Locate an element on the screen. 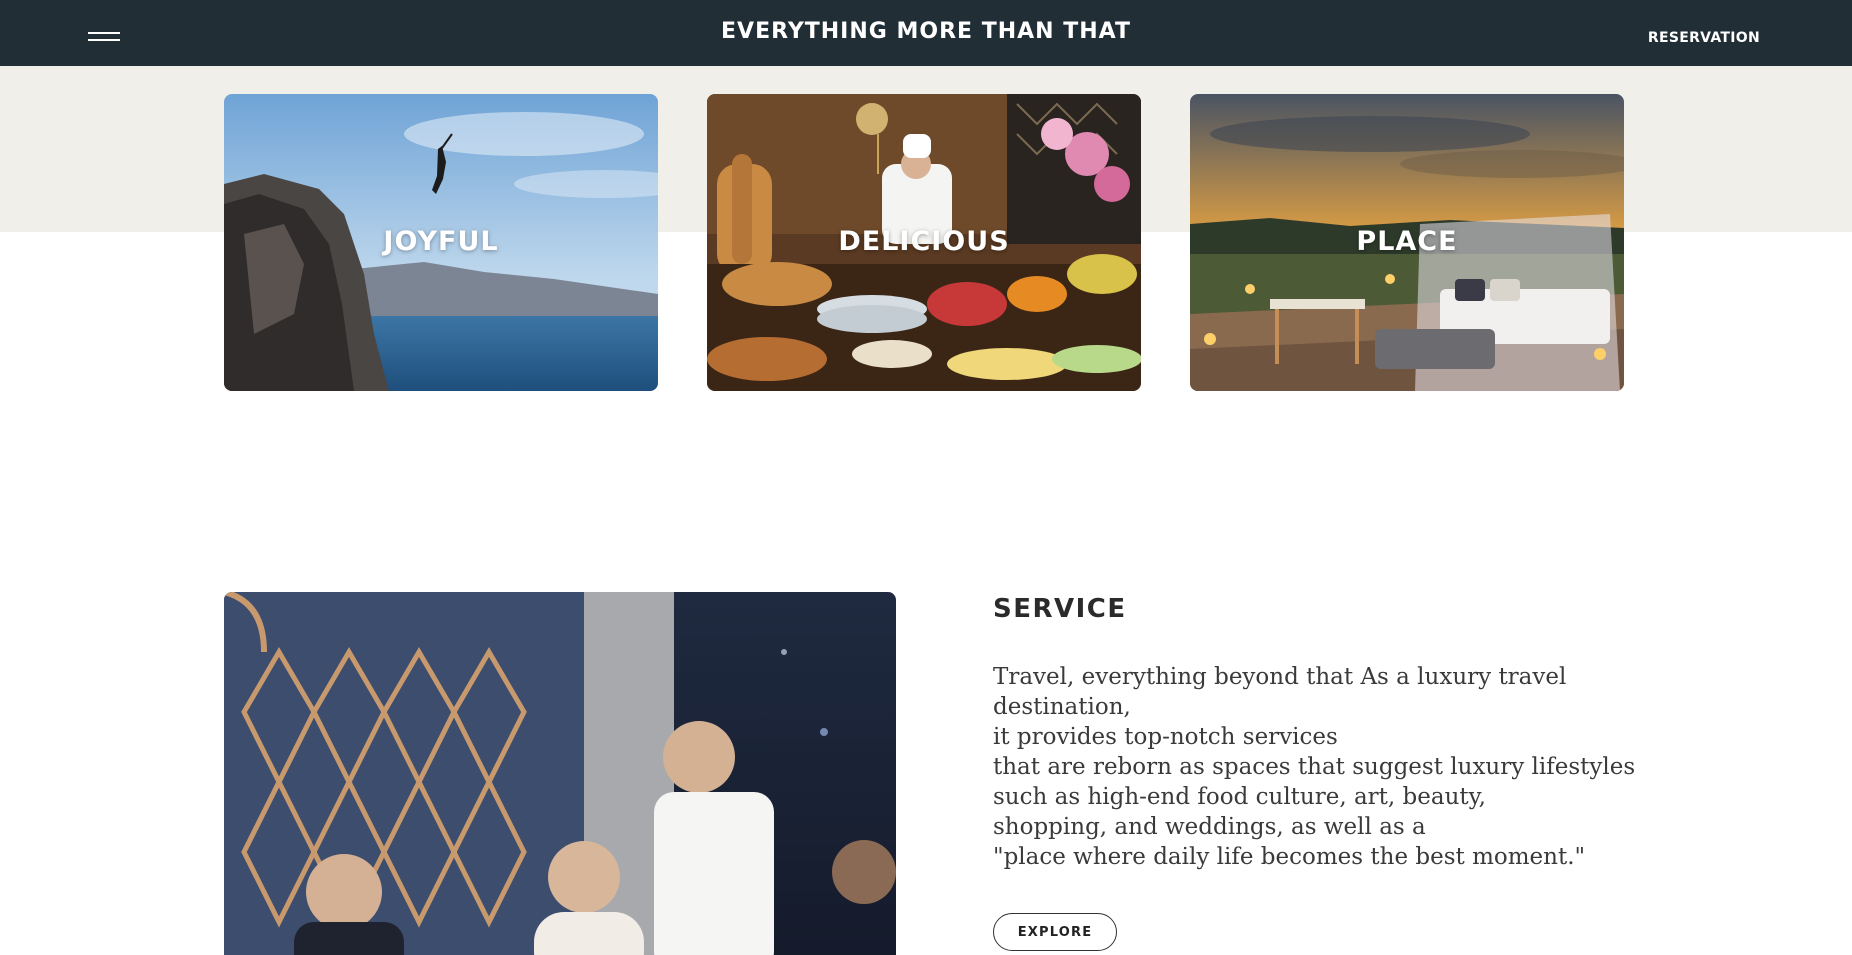  reservation-link: RESERVATION is located at coordinates (1704, 38).